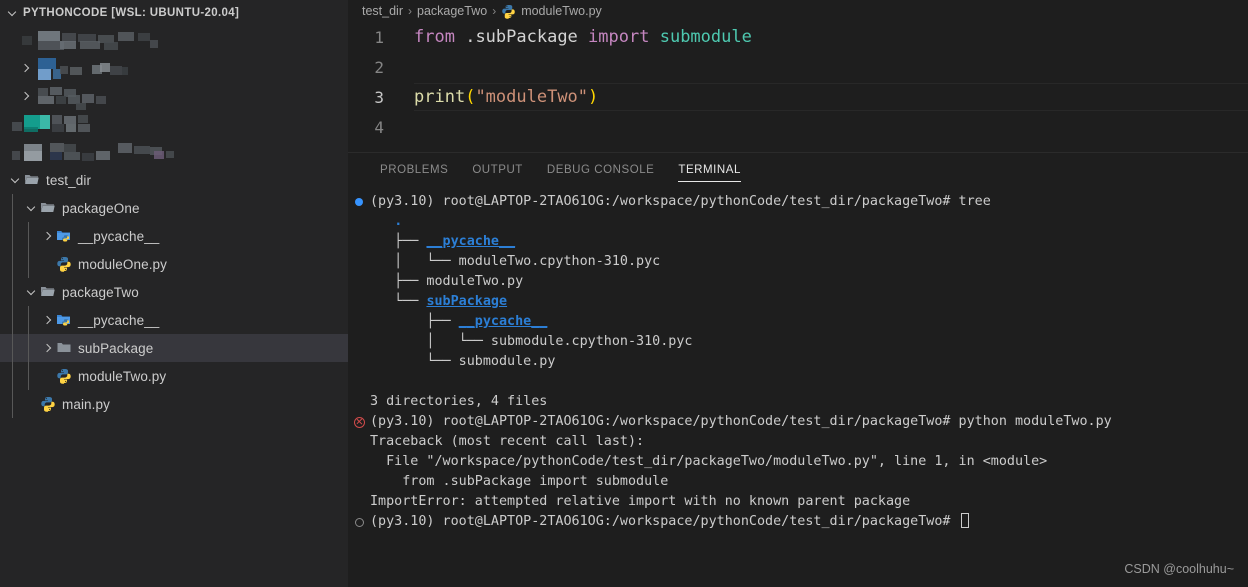 This screenshot has width=1248, height=587. I want to click on code-line: 3 print("moduleTwo"), so click(798, 97).